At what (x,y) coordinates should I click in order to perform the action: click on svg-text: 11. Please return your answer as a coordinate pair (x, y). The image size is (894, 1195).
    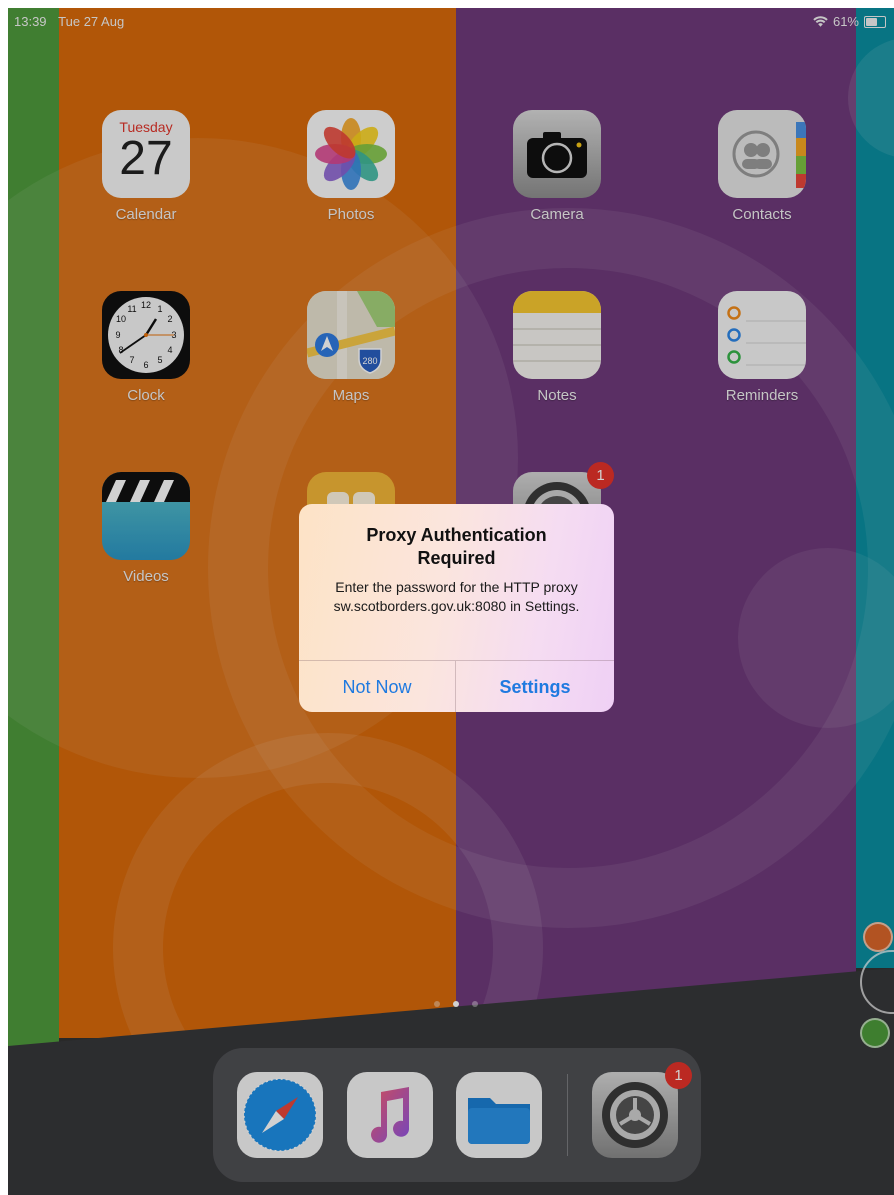
    Looking at the image, I should click on (131, 309).